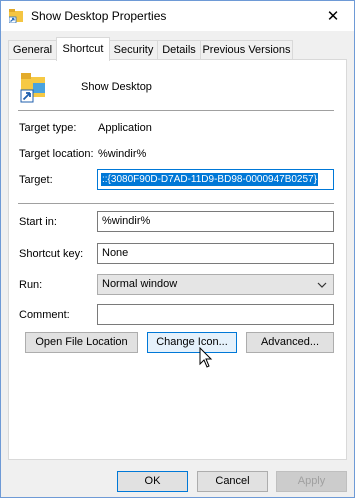  What do you see at coordinates (140, 284) in the screenshot?
I see `run-select-value: Normal window` at bounding box center [140, 284].